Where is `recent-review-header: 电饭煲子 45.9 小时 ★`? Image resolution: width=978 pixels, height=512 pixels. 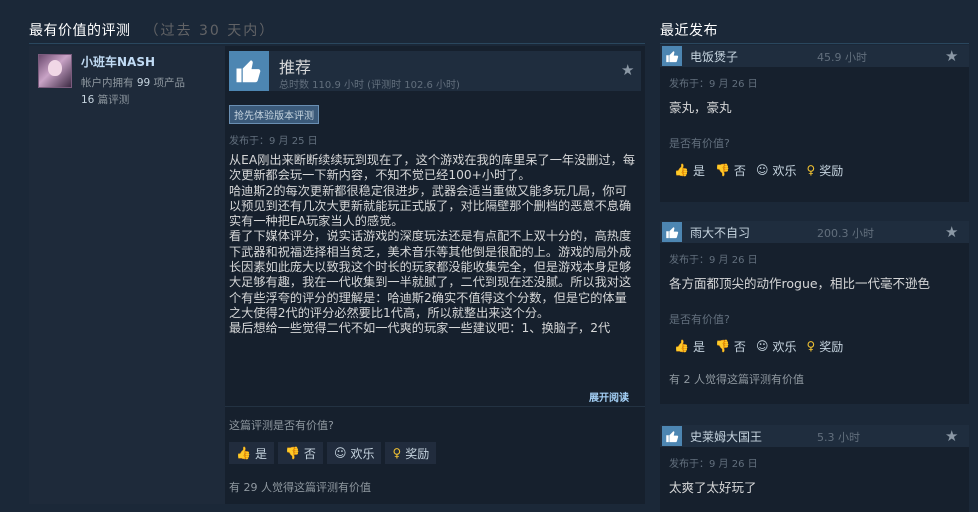
recent-review-header: 电饭煲子 45.9 小时 ★ is located at coordinates (814, 56).